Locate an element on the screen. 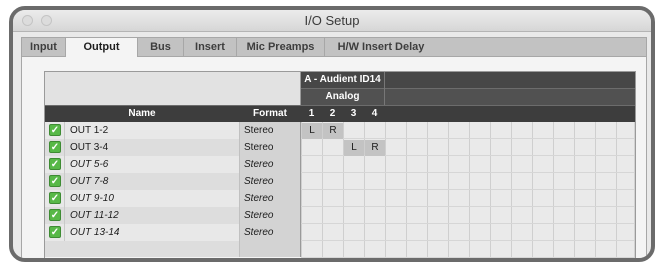 The width and height of the screenshot is (664, 266). channel-header: 3 is located at coordinates (353, 113).